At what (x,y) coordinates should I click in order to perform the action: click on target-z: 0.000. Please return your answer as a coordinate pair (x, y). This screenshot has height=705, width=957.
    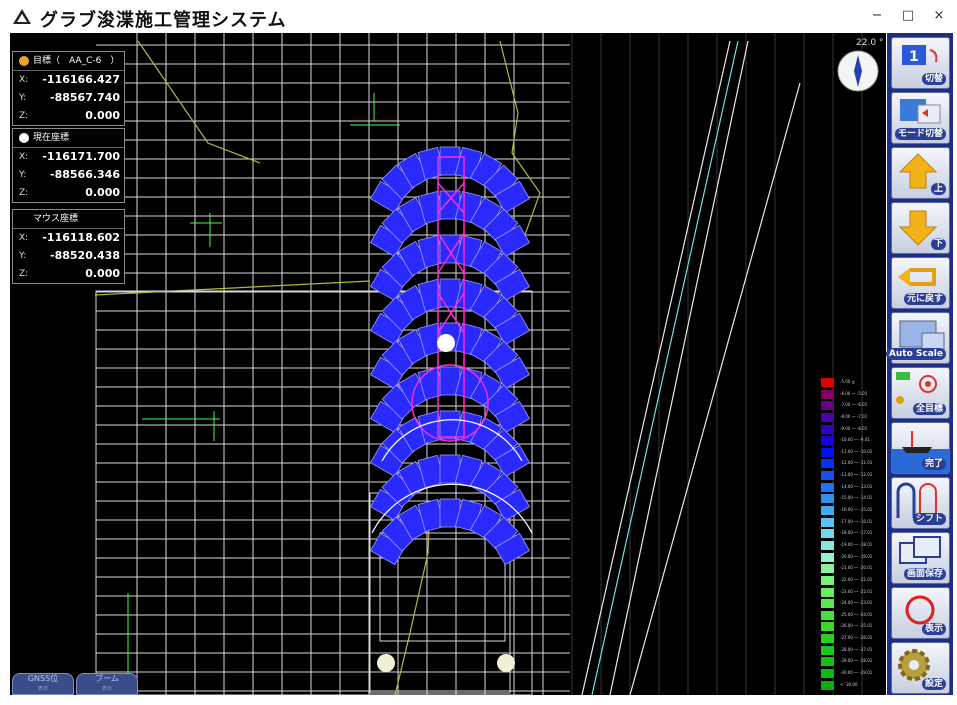
    Looking at the image, I should click on (102, 115).